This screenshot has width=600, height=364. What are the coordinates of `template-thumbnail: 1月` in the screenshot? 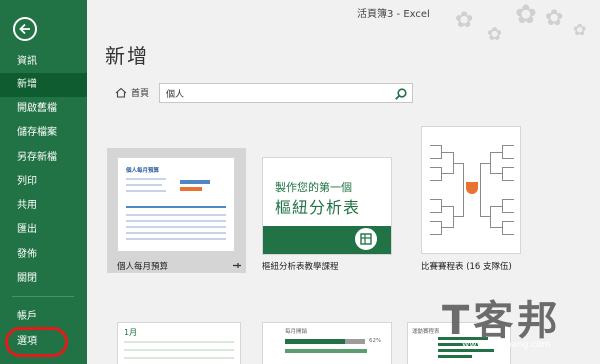 It's located at (179, 343).